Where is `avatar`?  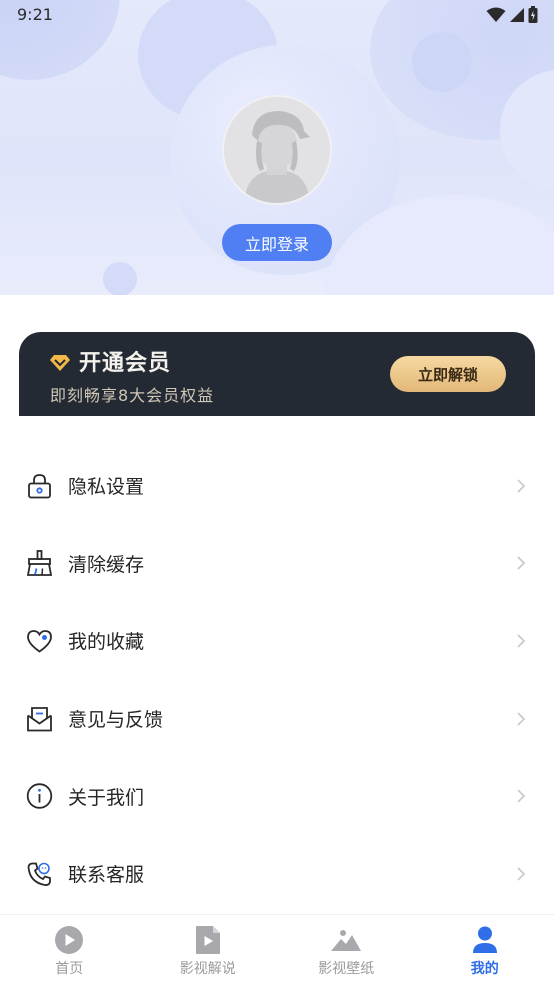
avatar is located at coordinates (277, 150).